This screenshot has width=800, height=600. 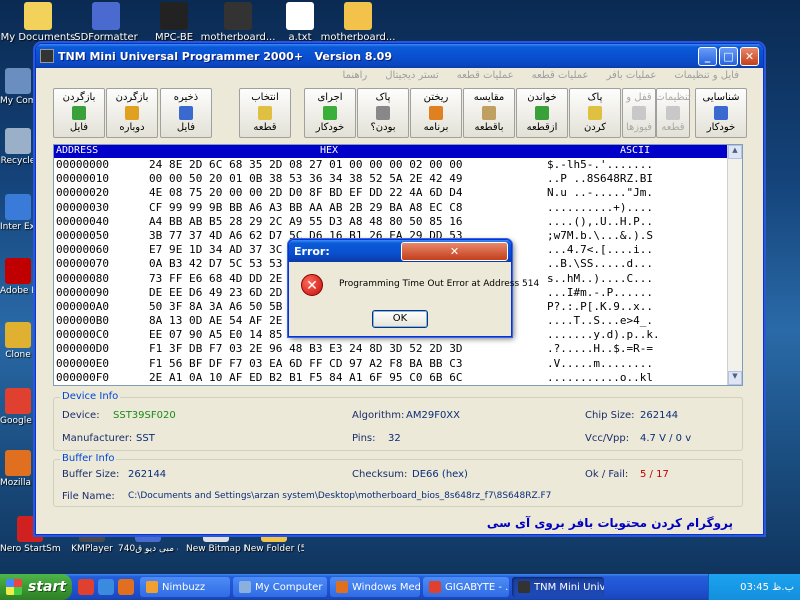 What do you see at coordinates (542, 97) in the screenshot?
I see `toolbar-button-label: خواندن` at bounding box center [542, 97].